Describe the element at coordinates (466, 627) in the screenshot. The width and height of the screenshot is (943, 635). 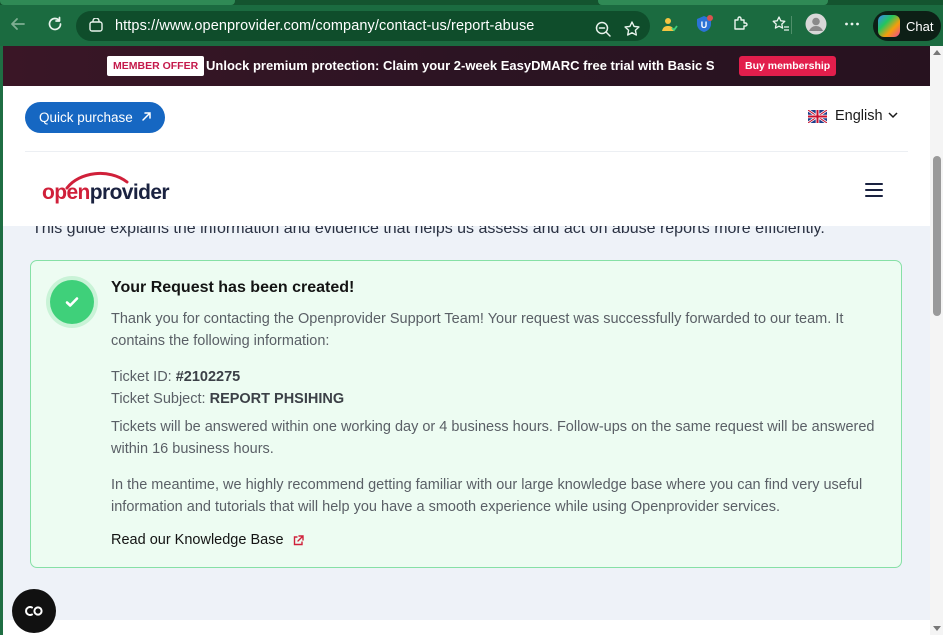
I see `footer-edge` at that location.